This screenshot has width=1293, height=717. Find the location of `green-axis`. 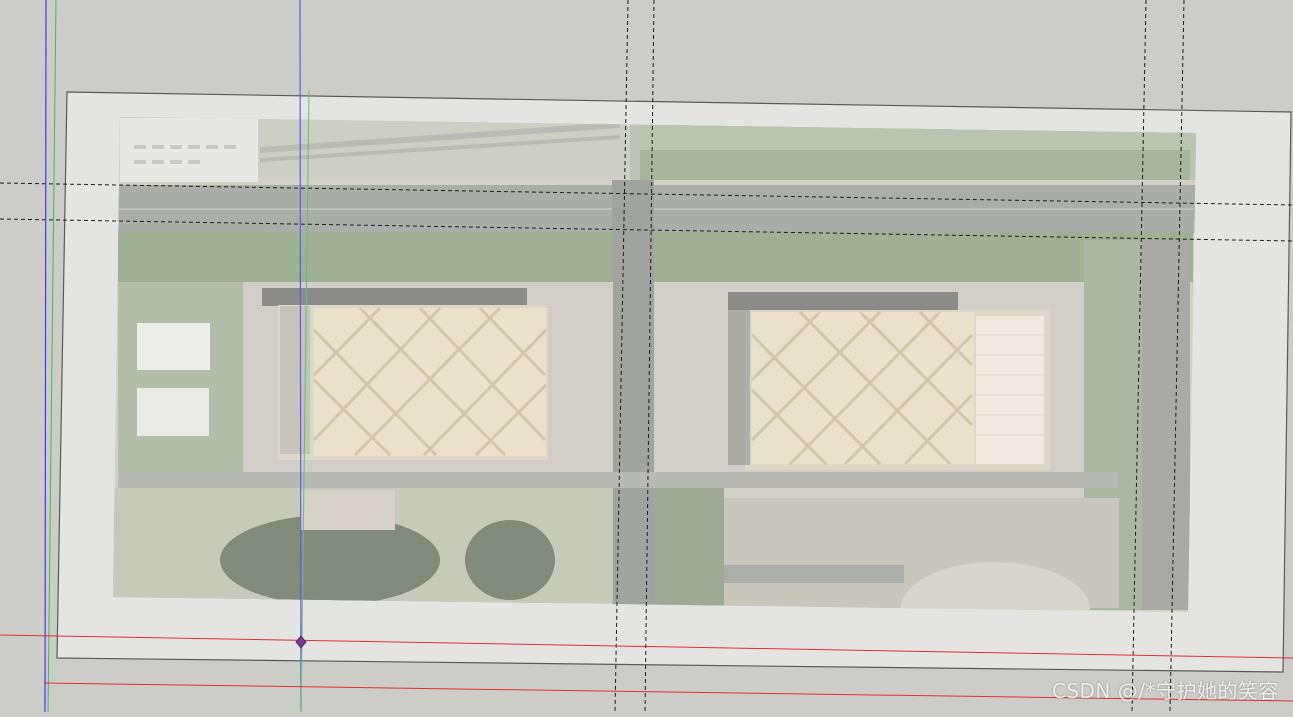

green-axis is located at coordinates (52, 356).